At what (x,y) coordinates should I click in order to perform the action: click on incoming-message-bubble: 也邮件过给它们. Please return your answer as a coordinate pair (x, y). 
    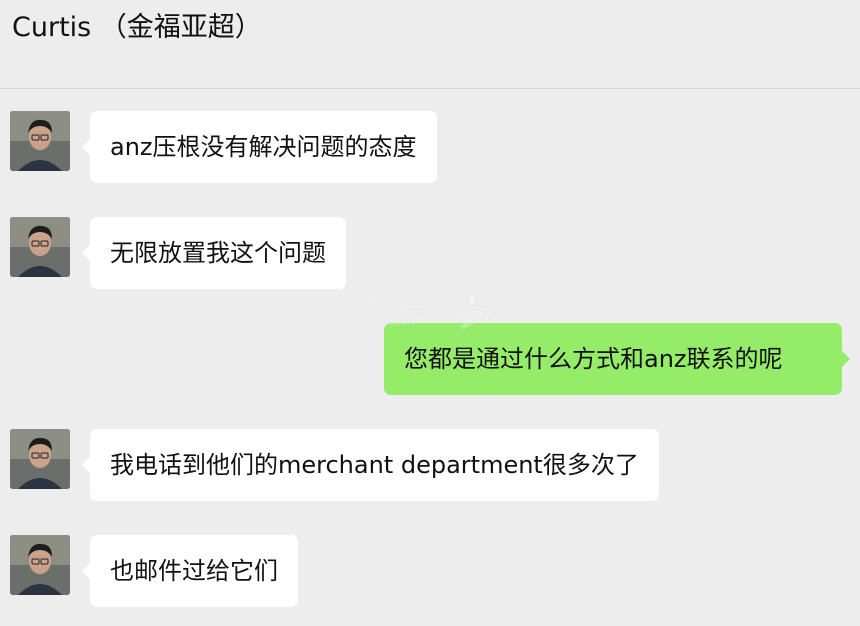
    Looking at the image, I should click on (190, 571).